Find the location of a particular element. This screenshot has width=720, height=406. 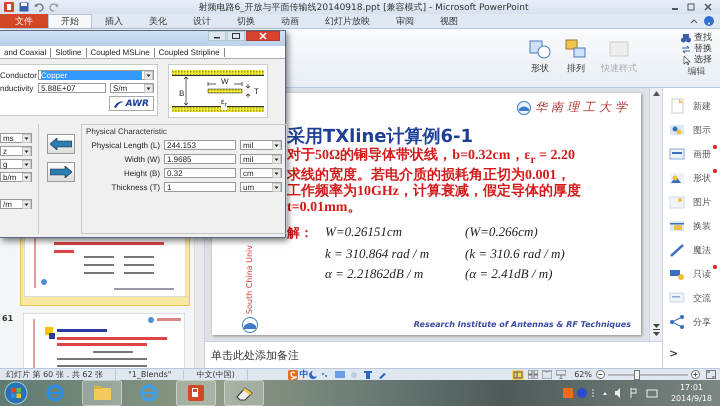

right-arrow-icon is located at coordinates (61, 172).